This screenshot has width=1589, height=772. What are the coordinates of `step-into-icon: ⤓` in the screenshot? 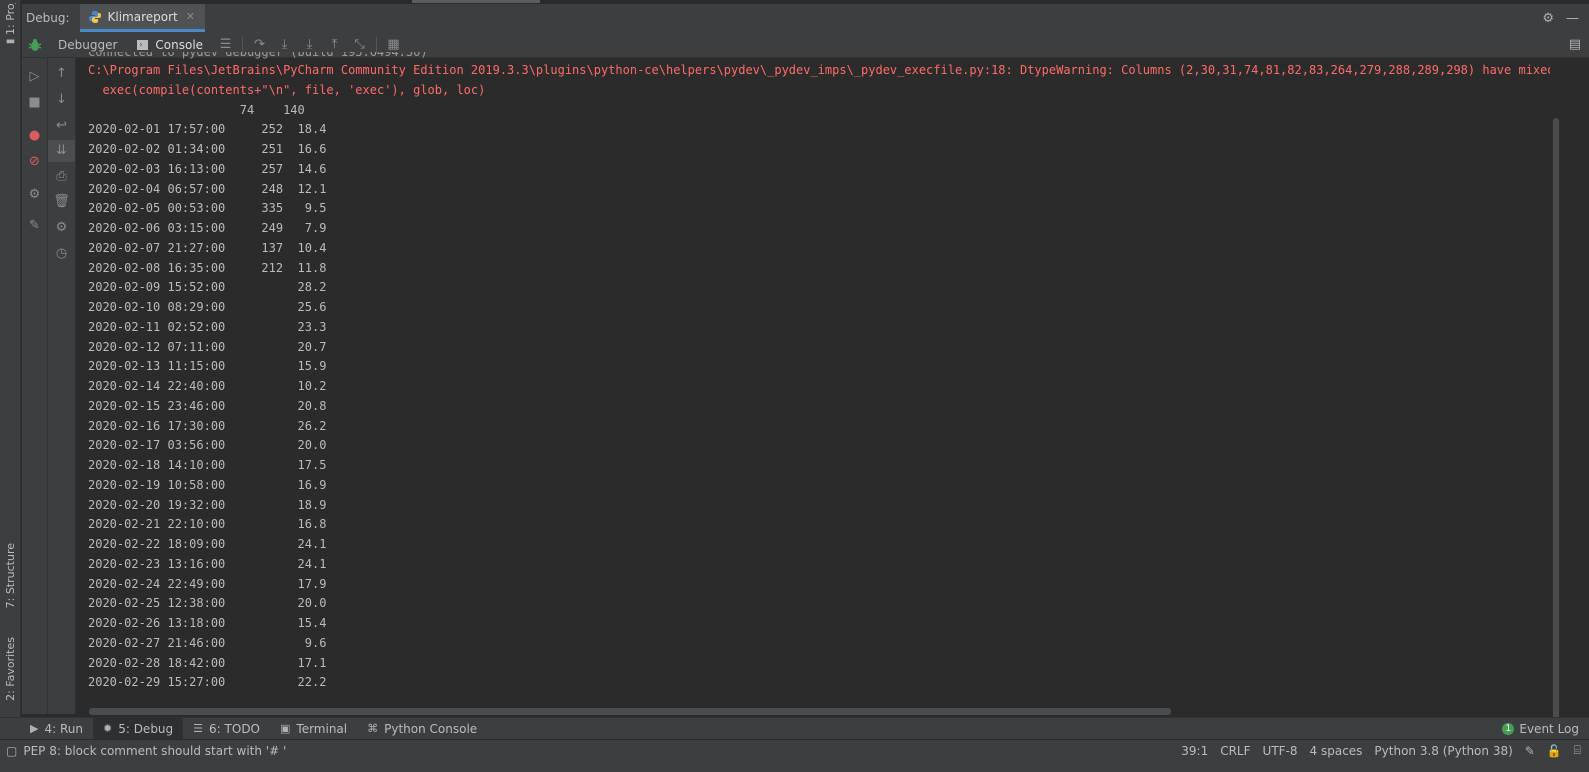 It's located at (284, 44).